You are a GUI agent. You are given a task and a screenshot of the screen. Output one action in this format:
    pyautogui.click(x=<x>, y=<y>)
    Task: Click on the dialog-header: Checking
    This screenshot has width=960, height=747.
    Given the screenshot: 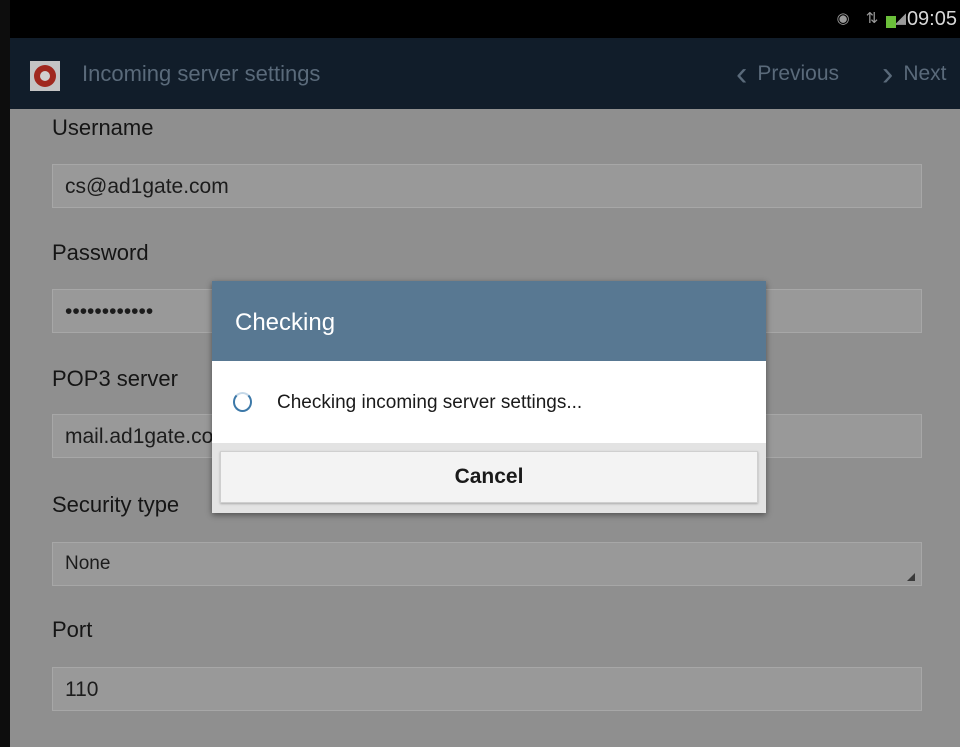 What is the action you would take?
    pyautogui.click(x=489, y=321)
    